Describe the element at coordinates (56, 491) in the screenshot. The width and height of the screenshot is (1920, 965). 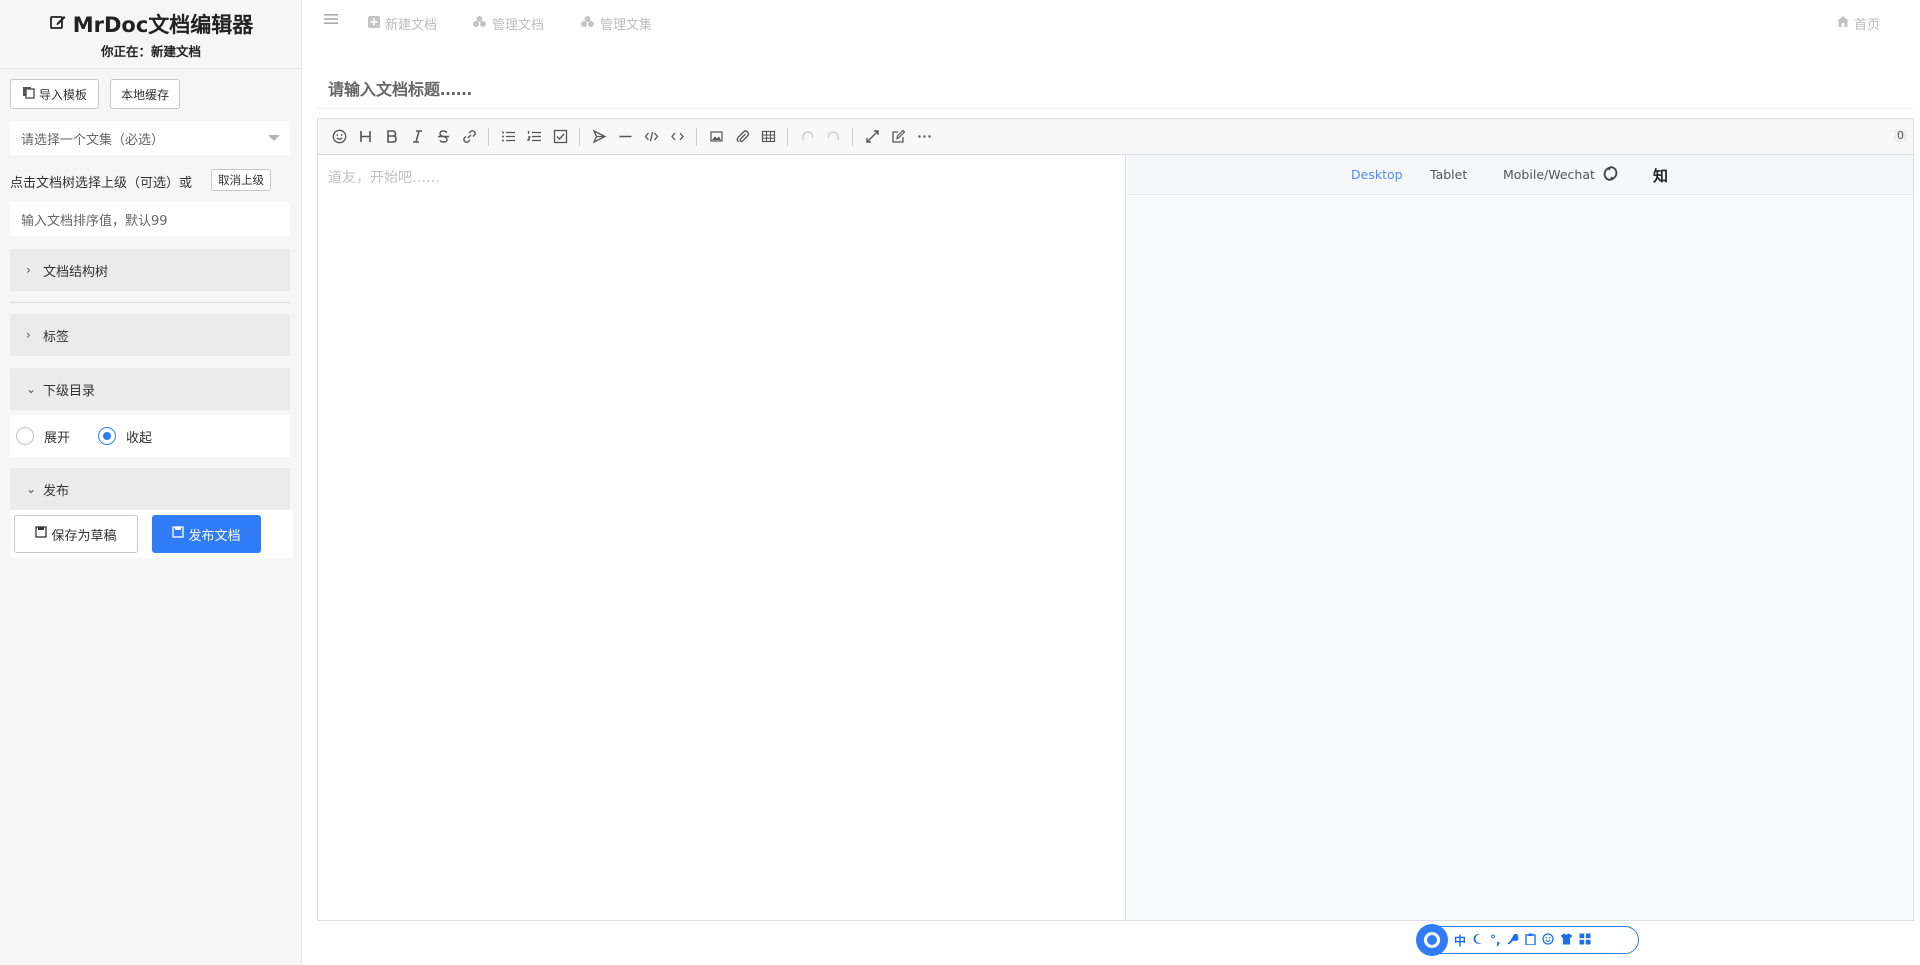
I see `publish-section-label: 发布` at that location.